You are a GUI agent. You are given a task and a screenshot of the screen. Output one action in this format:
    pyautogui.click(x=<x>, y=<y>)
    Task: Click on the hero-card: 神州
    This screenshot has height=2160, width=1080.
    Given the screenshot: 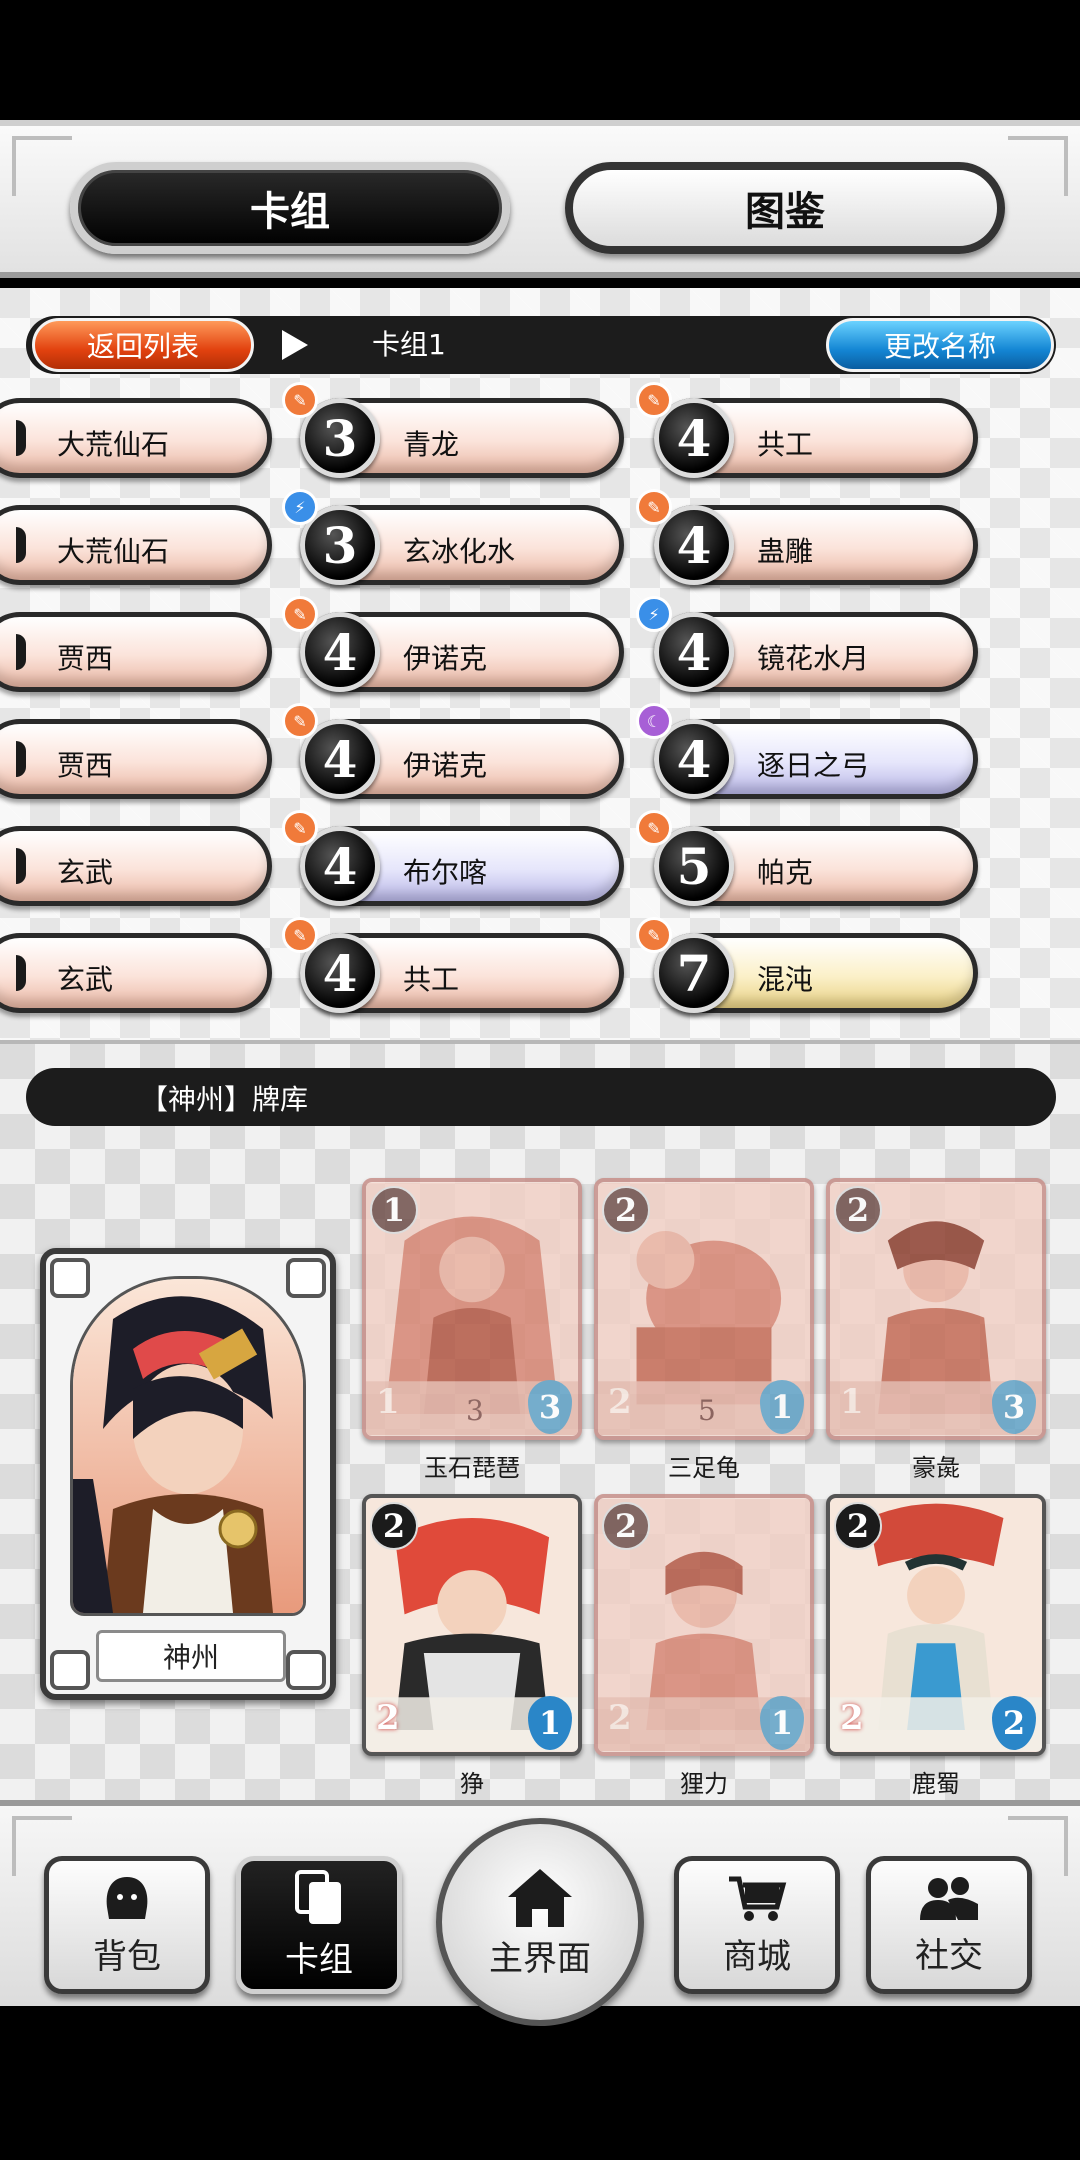 What is the action you would take?
    pyautogui.click(x=188, y=1474)
    